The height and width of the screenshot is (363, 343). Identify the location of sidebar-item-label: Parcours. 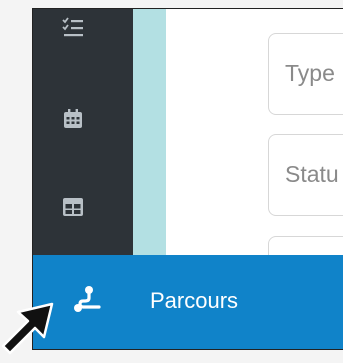
(194, 300).